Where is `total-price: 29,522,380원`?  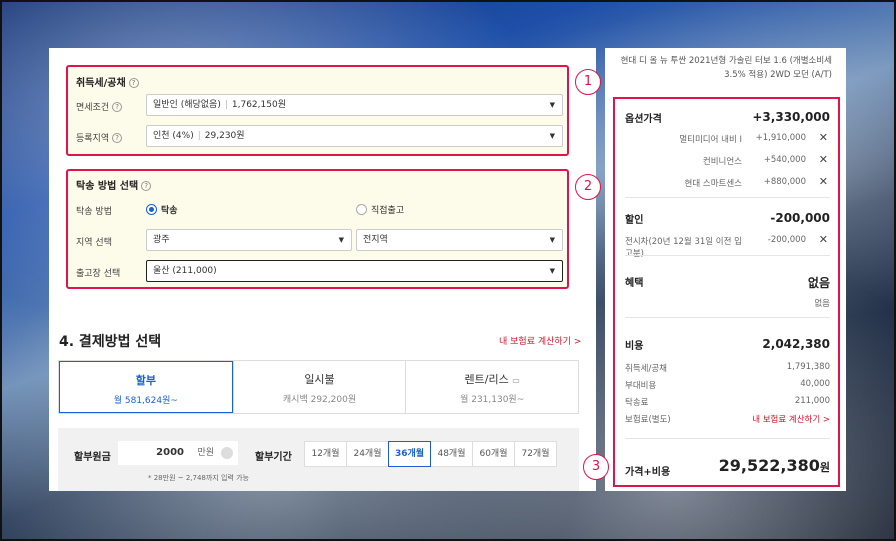
total-price: 29,522,380원 is located at coordinates (774, 465).